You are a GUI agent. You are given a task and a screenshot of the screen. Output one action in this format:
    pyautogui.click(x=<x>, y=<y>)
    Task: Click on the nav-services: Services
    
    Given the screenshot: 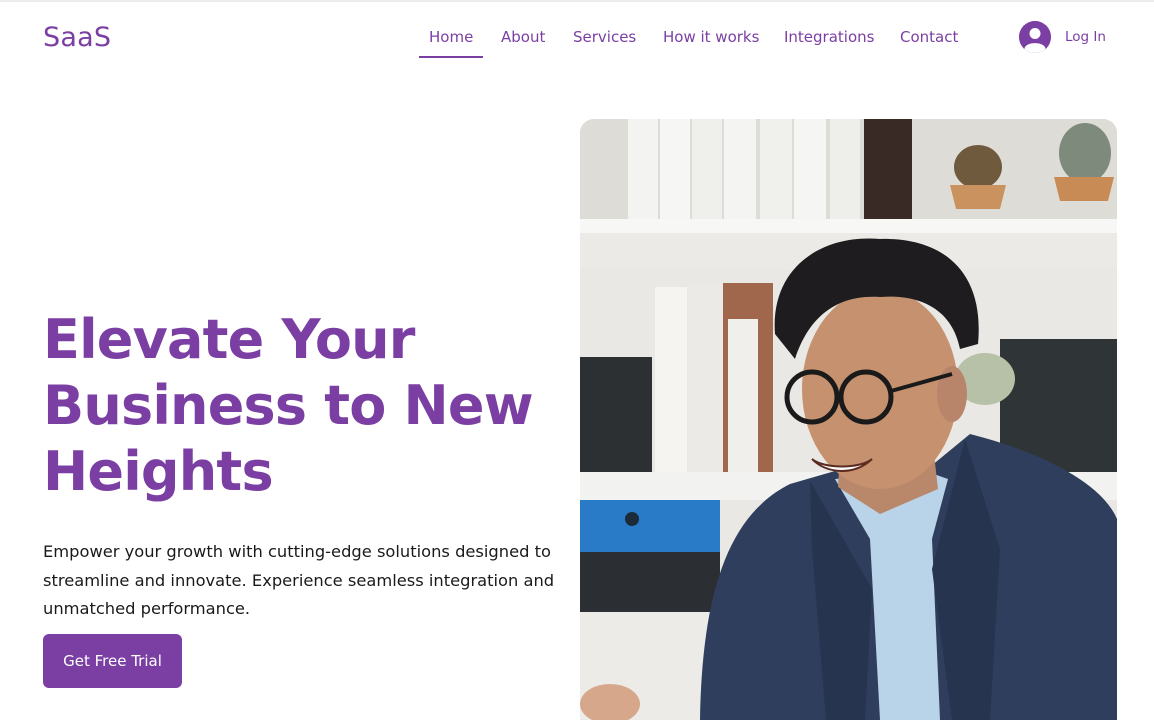 What is the action you would take?
    pyautogui.click(x=604, y=37)
    